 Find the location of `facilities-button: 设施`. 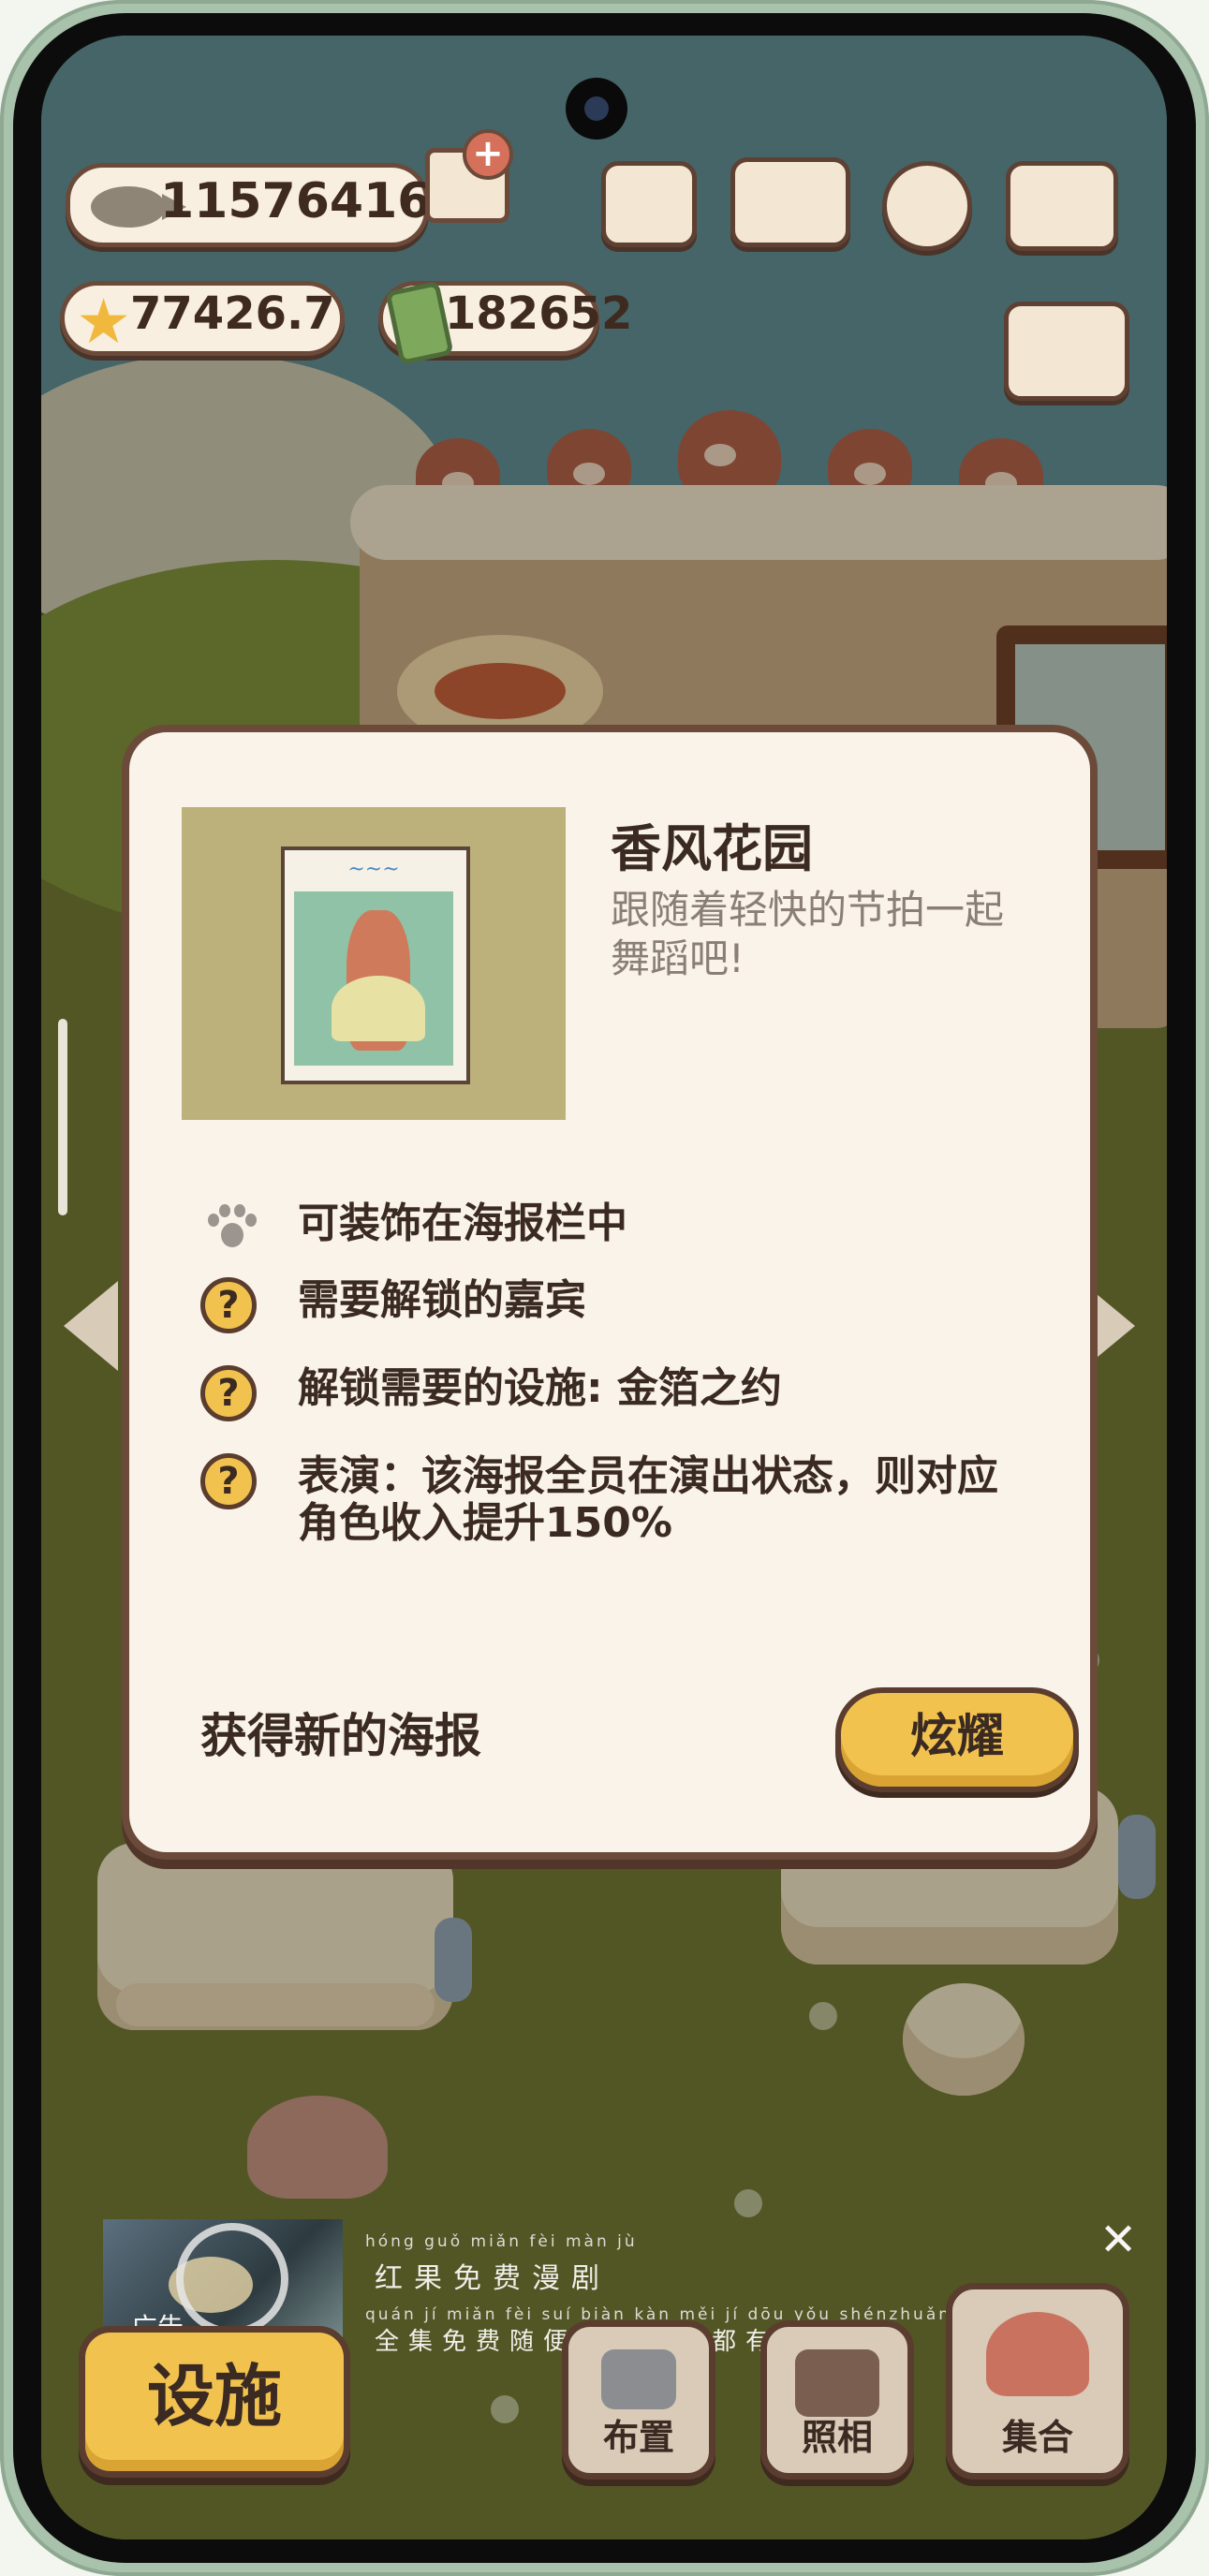

facilities-button: 设施 is located at coordinates (214, 2402).